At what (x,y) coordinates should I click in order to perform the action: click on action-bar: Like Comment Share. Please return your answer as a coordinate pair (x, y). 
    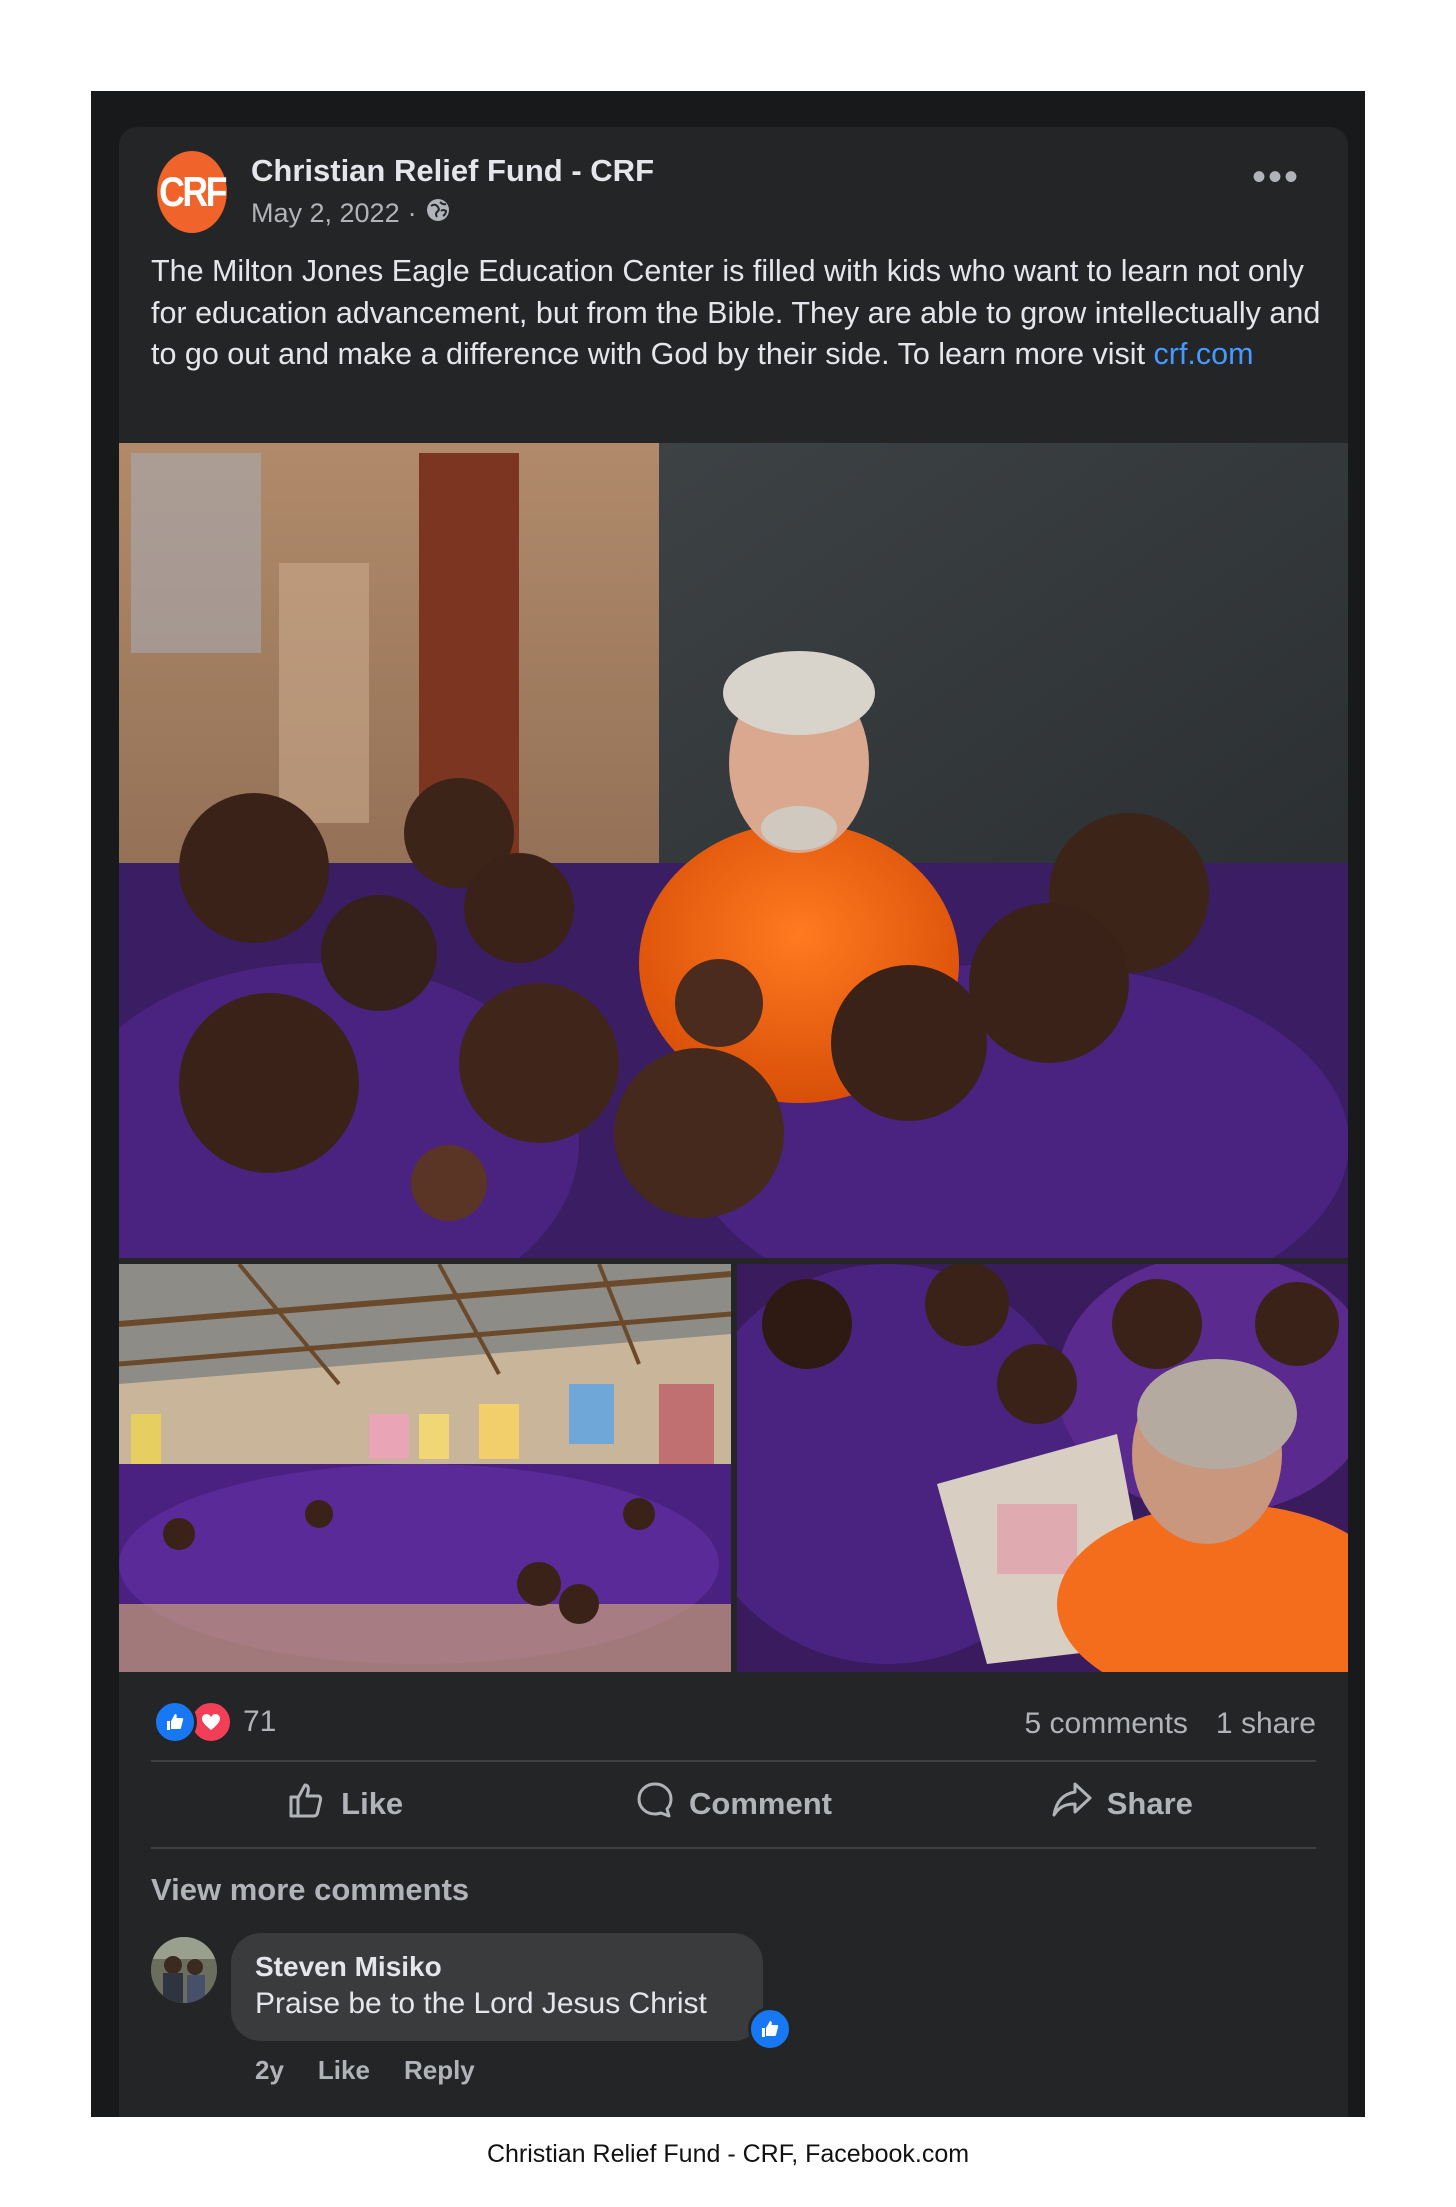
    Looking at the image, I should click on (733, 1804).